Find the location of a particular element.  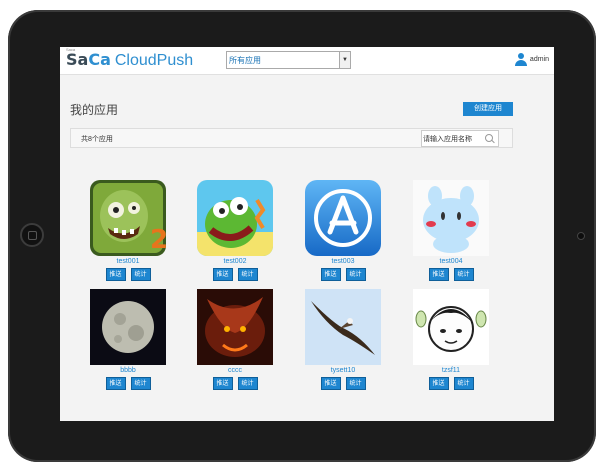

app-card: test004 推送 统计 is located at coordinates (451, 230).